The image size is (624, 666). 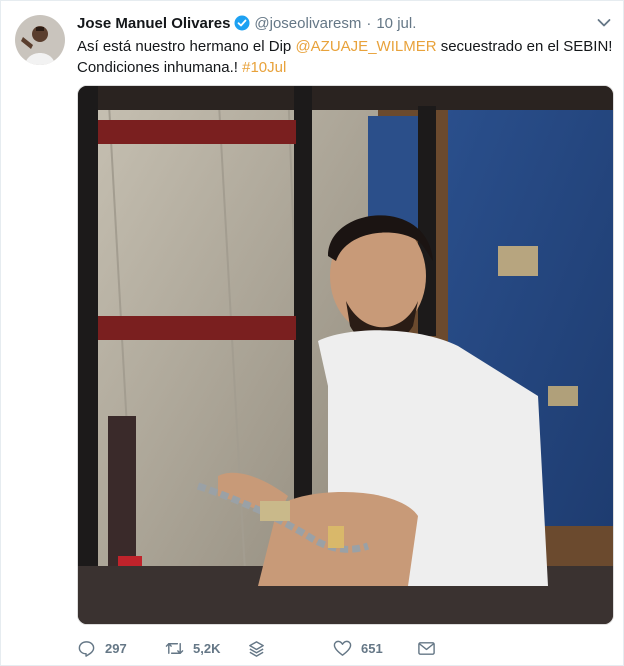 I want to click on author-handle: @joseolivaresm, so click(x=307, y=23).